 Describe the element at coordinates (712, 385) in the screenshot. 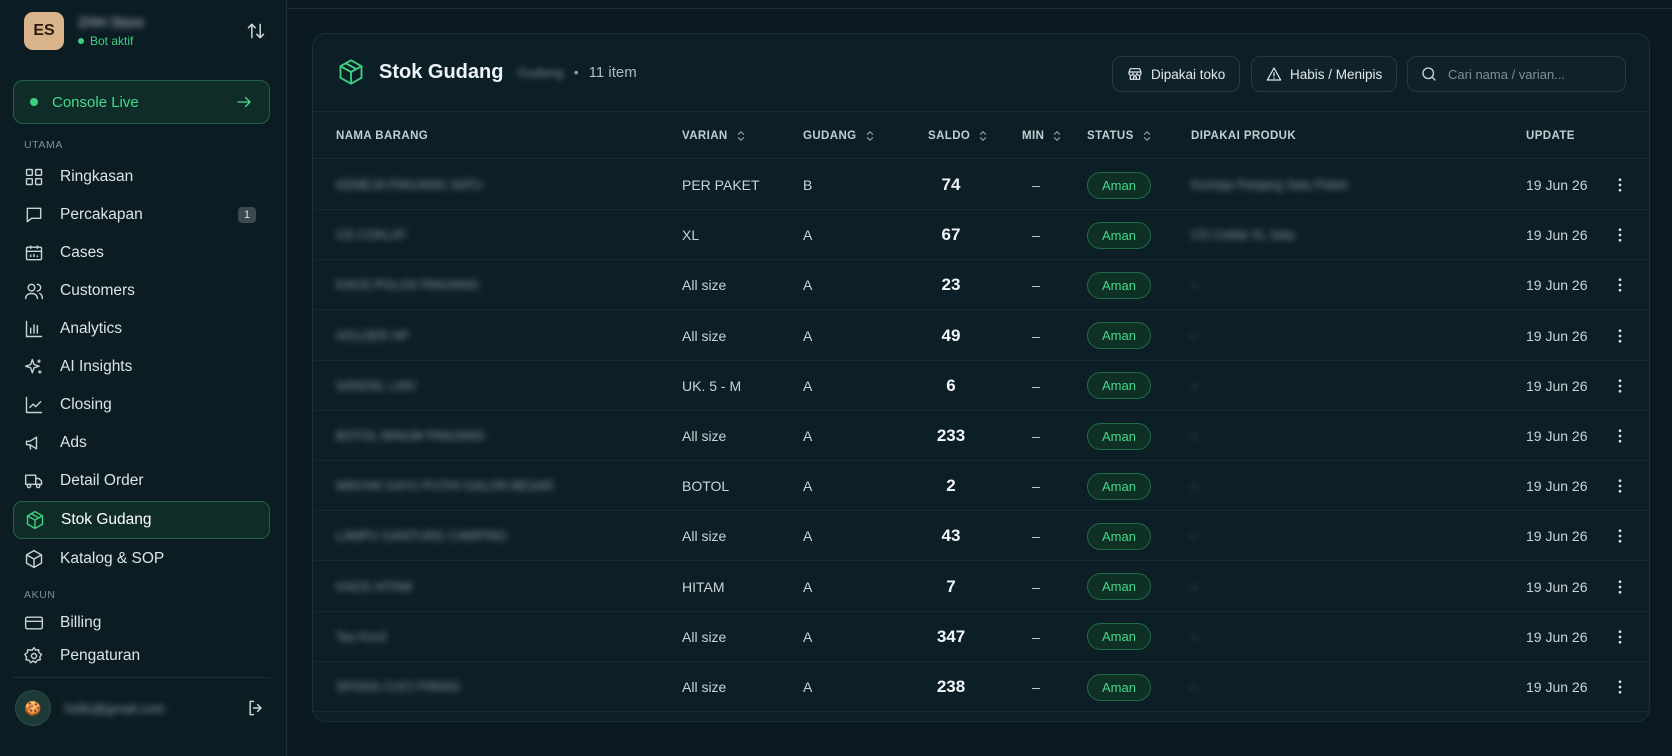

I see `item-variant: UK. 5 - M` at that location.